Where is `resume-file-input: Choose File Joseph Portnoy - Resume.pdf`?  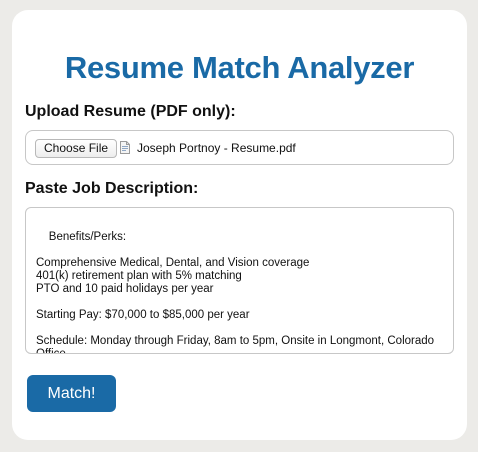
resume-file-input: Choose File Joseph Portnoy - Resume.pdf is located at coordinates (239, 147).